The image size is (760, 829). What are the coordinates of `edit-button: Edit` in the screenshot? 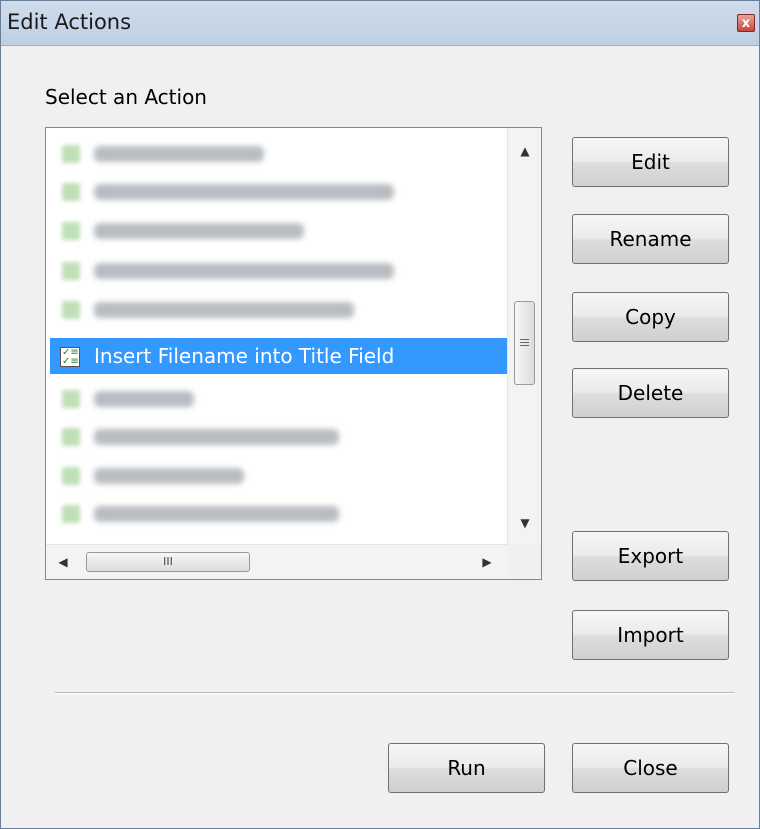 It's located at (650, 162).